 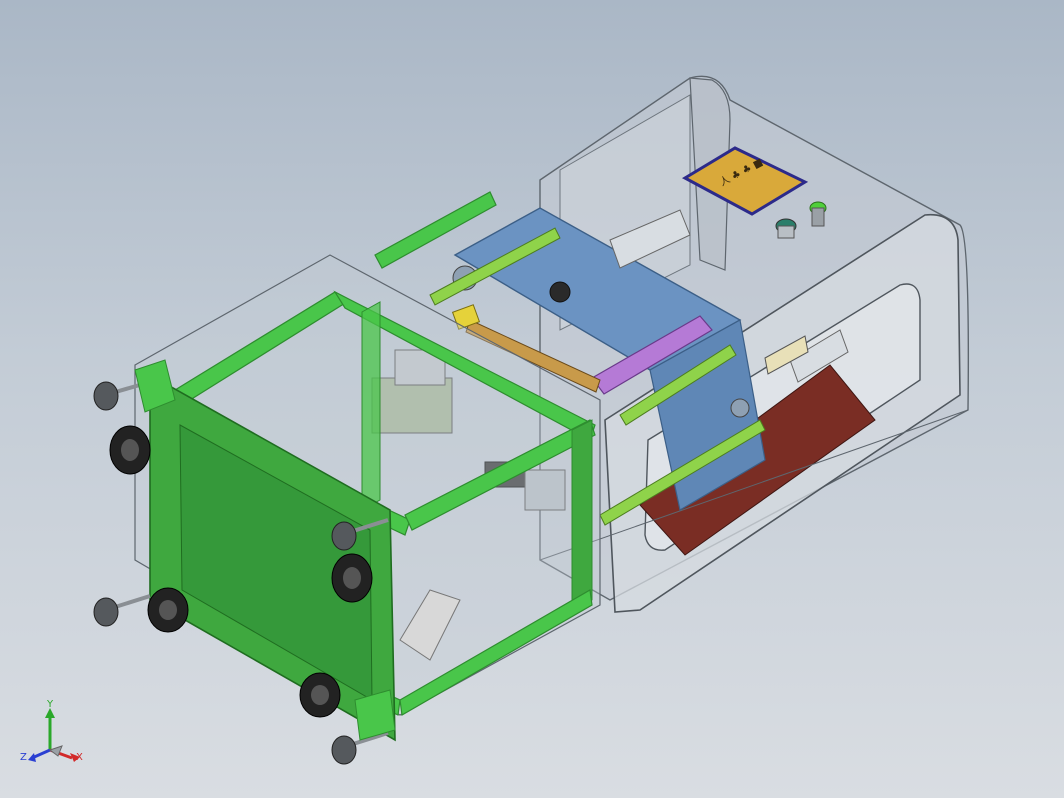 I want to click on bearing-right, so click(x=740, y=408).